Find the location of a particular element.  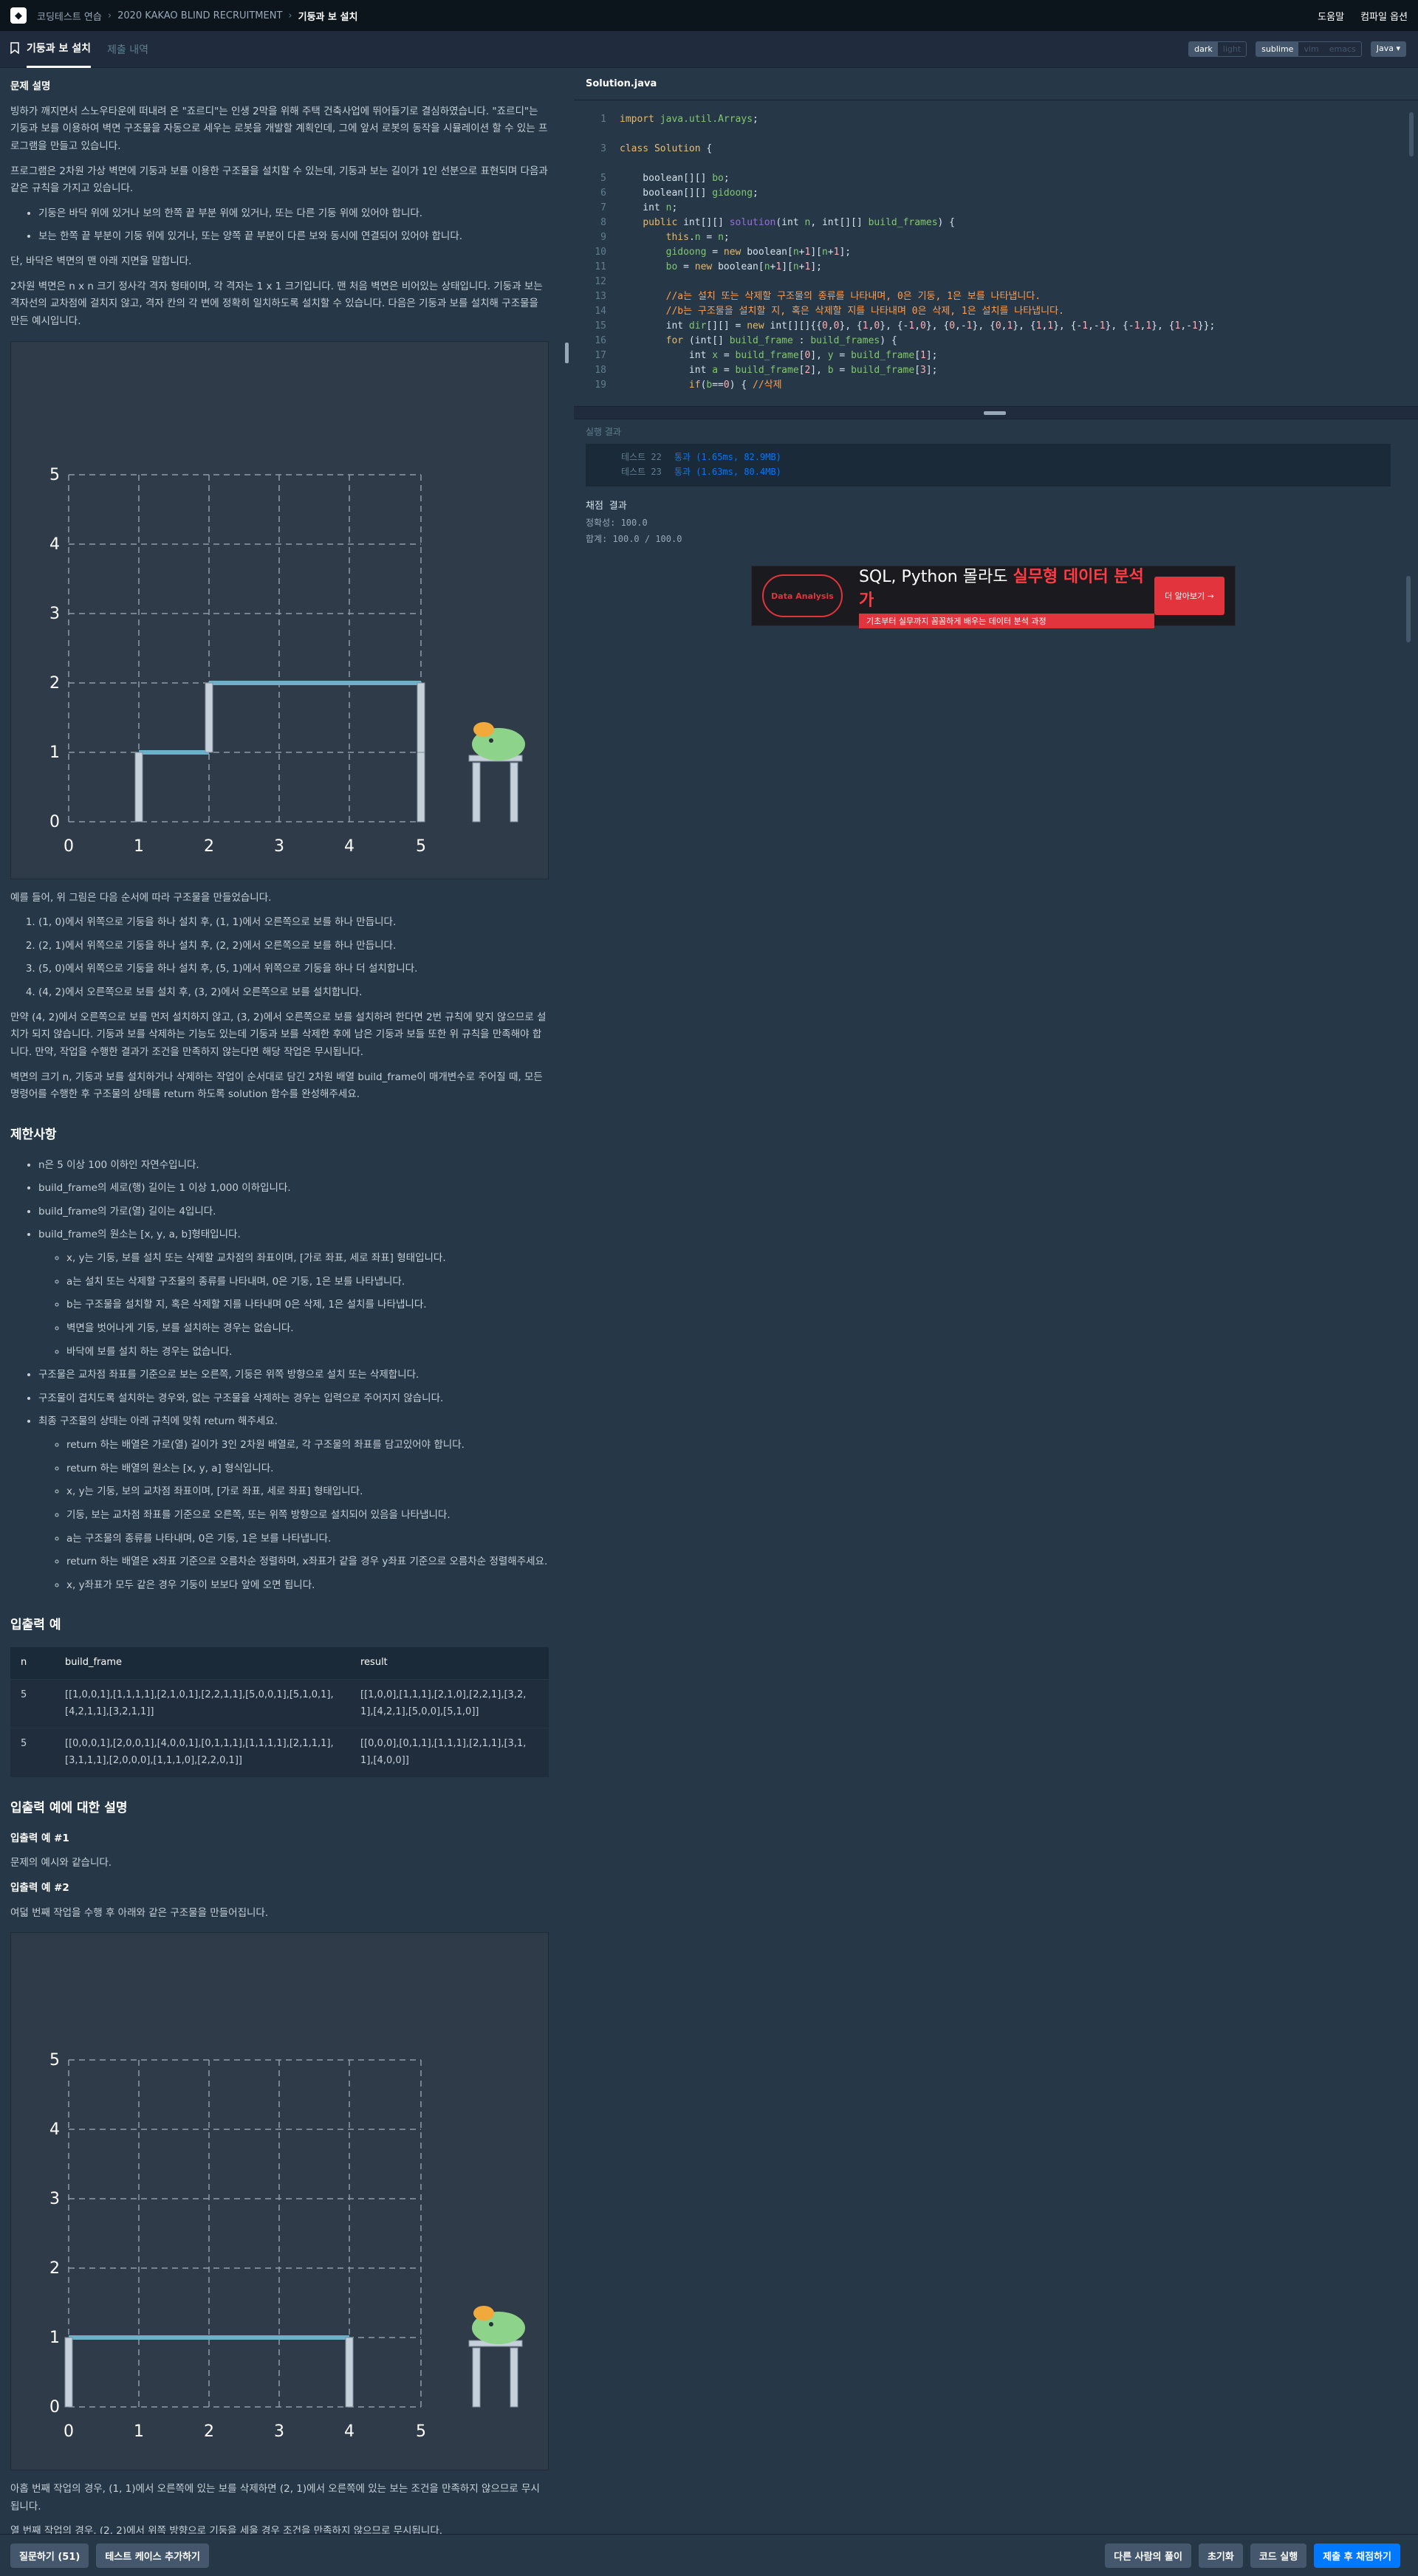

tab-problem: 기둥과 보 설치 is located at coordinates (59, 49).